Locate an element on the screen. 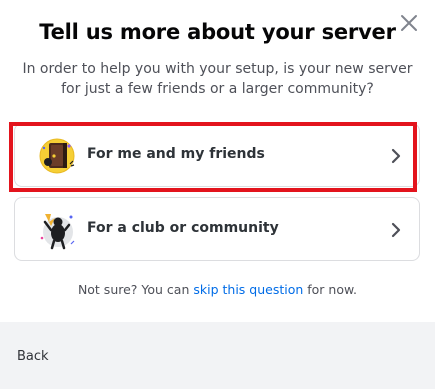  skip-question-link: skip this question is located at coordinates (248, 289).